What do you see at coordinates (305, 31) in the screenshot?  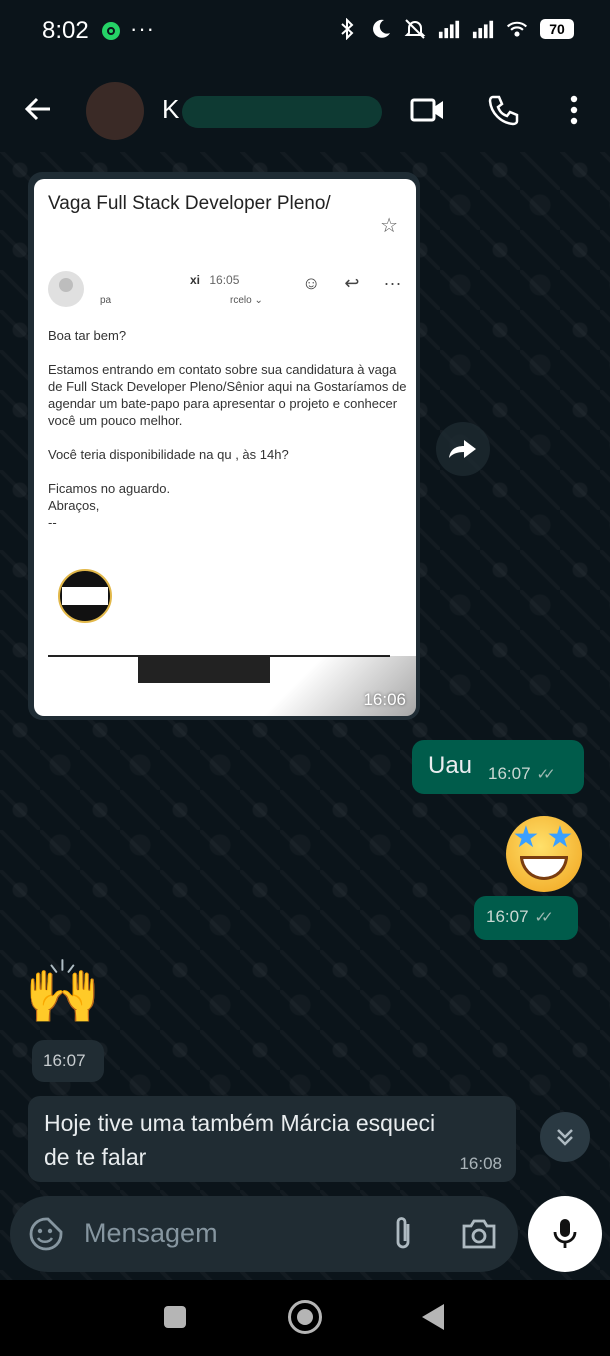 I see `status-bar: 8:02 ··· 70` at bounding box center [305, 31].